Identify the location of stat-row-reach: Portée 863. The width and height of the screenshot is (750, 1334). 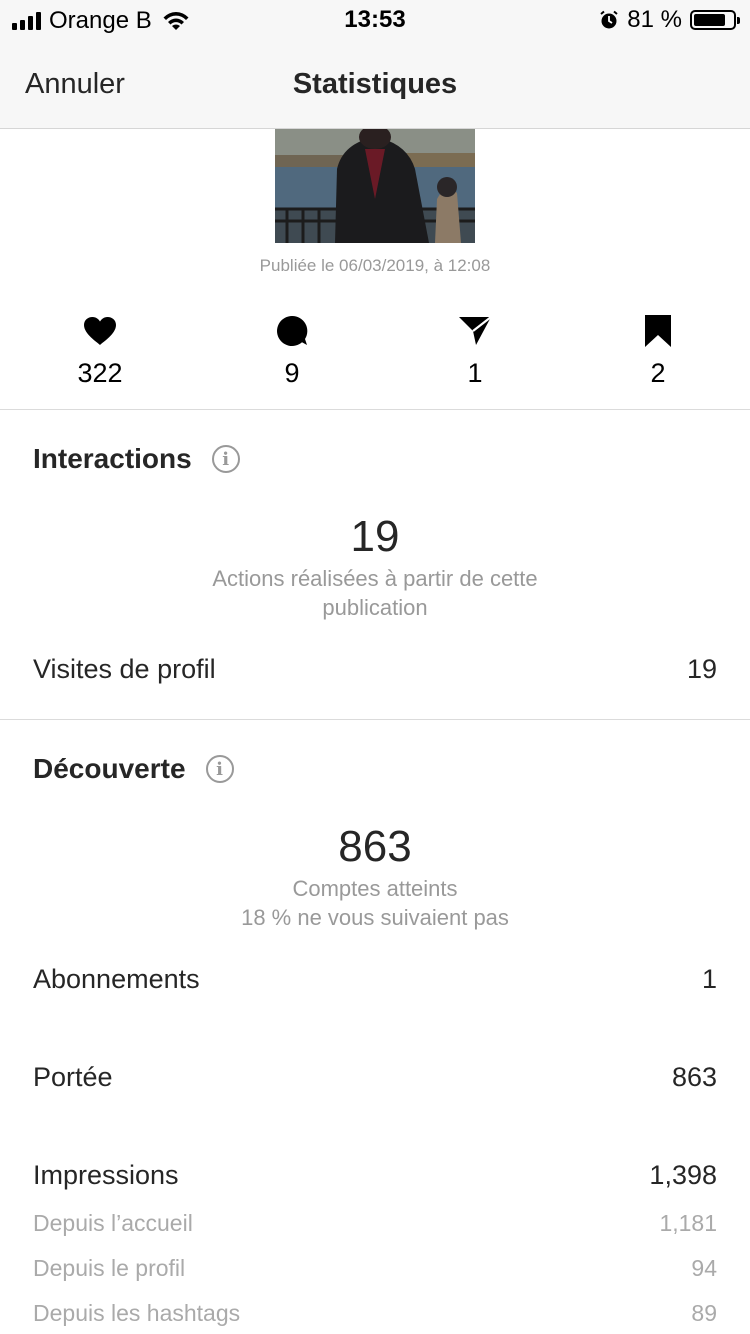
(375, 1077).